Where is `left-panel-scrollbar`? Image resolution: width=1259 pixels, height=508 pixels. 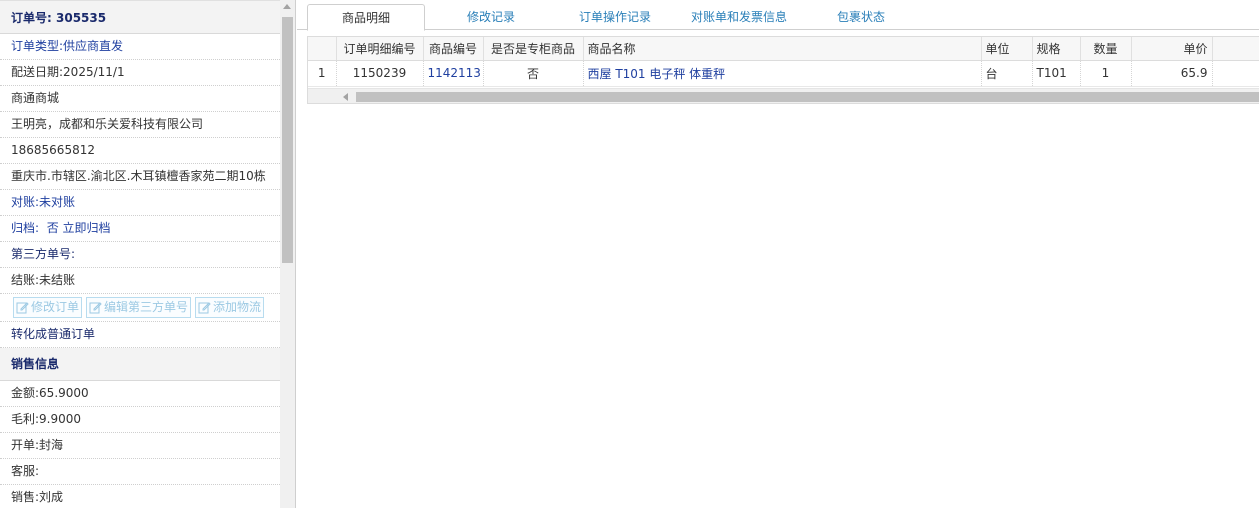
left-panel-scrollbar is located at coordinates (287, 254).